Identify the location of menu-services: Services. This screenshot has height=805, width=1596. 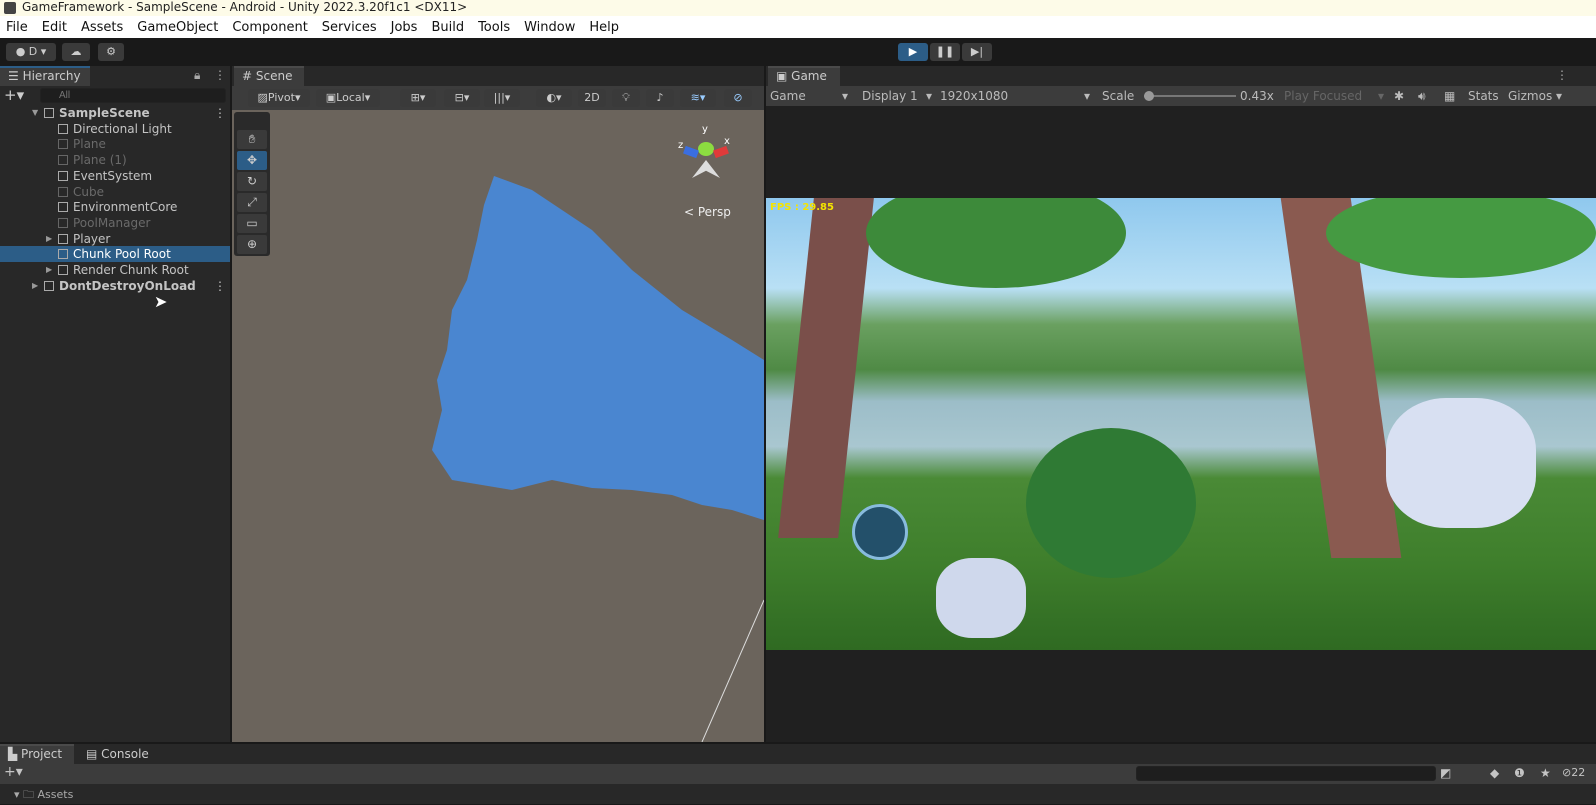
(349, 27).